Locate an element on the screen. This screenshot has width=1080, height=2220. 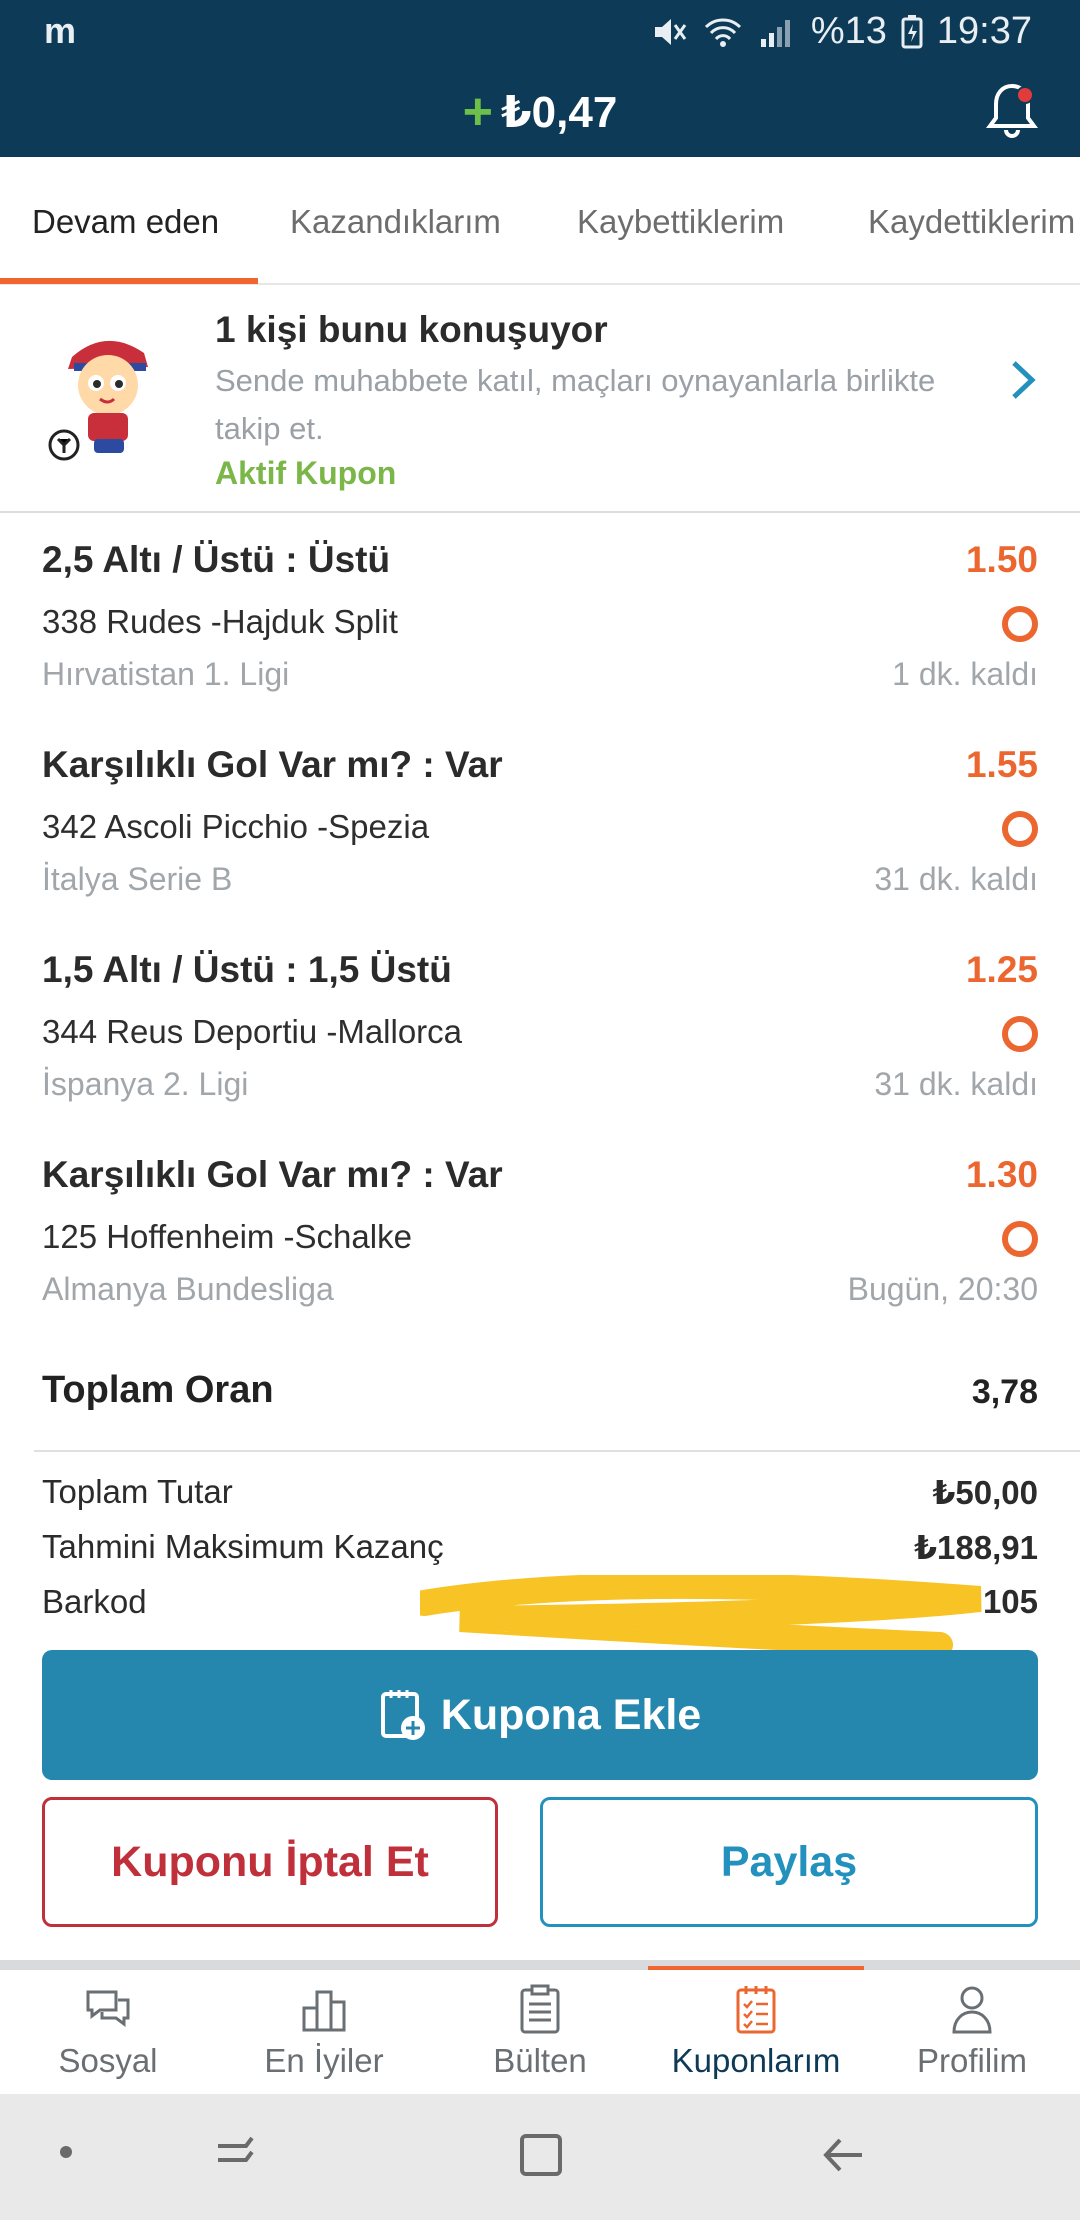
nav-label: Kuponlarım is located at coordinates (756, 2060).